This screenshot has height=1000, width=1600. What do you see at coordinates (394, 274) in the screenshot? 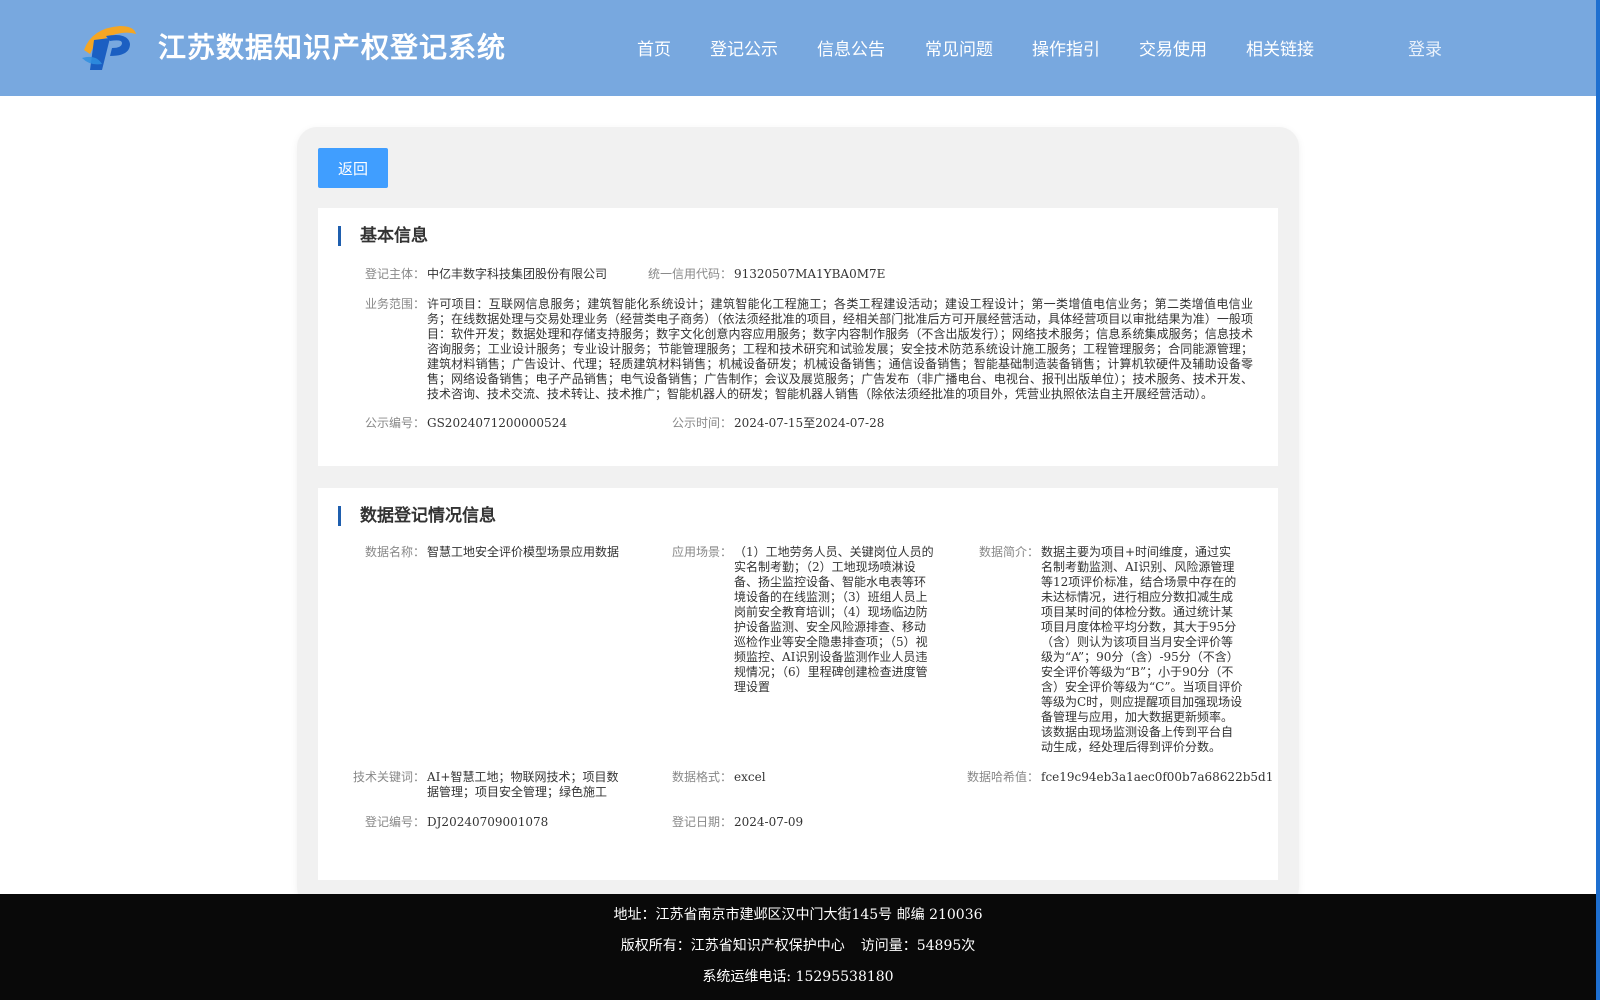
I see `subject-label: 登记主体：` at bounding box center [394, 274].